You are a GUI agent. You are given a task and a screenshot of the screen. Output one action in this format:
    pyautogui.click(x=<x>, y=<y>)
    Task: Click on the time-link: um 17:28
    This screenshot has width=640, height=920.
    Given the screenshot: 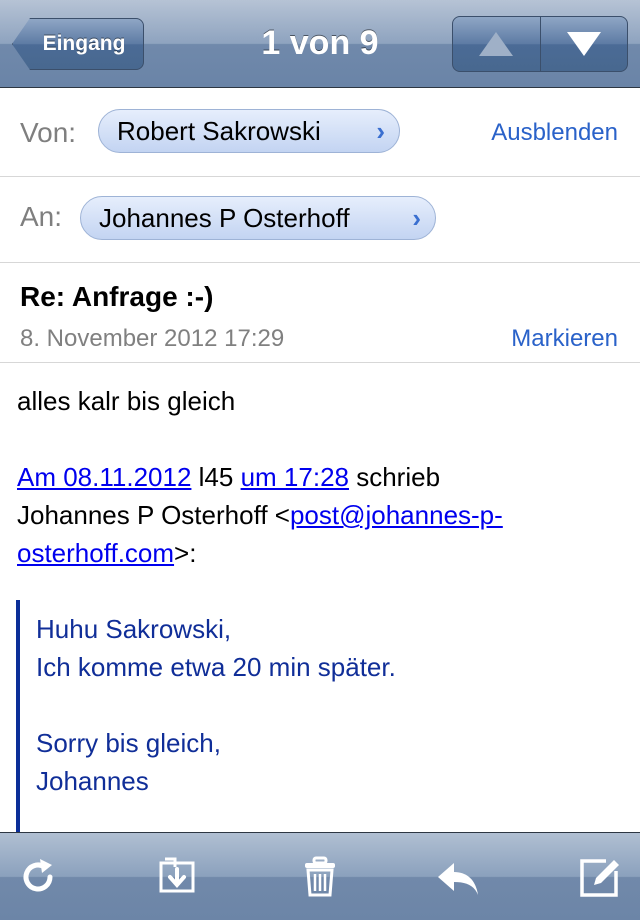 What is the action you would take?
    pyautogui.click(x=295, y=477)
    